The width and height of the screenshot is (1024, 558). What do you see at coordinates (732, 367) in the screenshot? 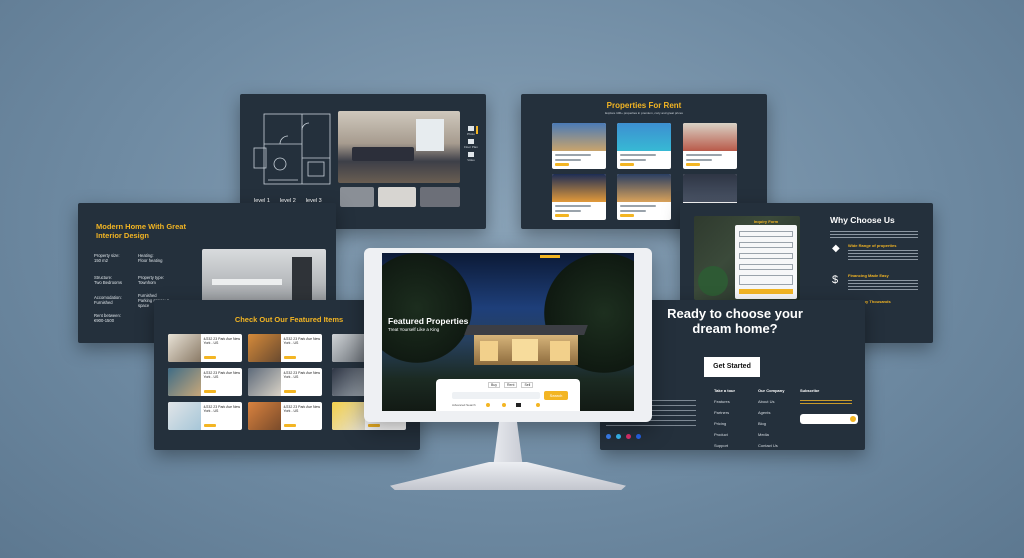
I see `get-started-button: Get Started` at bounding box center [732, 367].